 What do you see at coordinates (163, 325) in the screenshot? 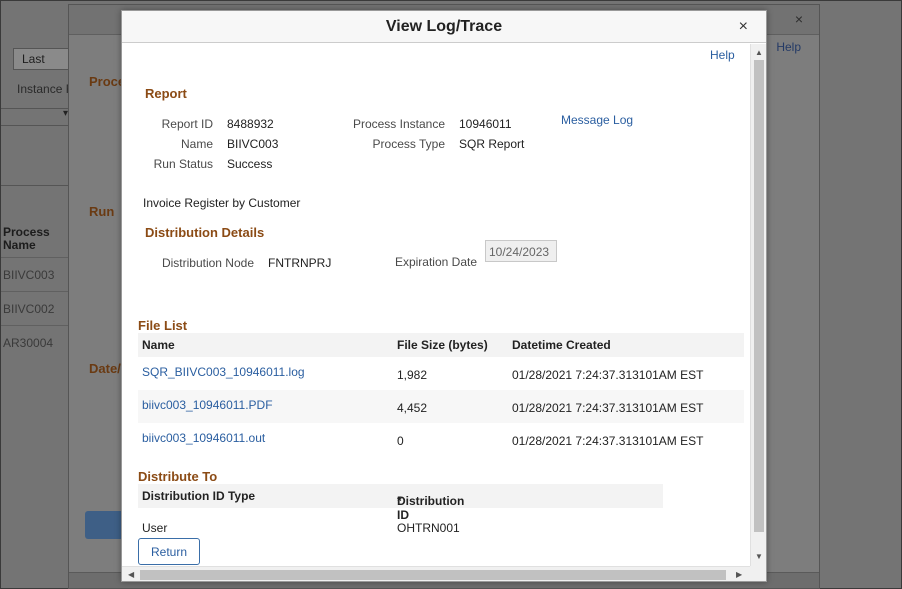
I see `file-list-title: File List` at bounding box center [163, 325].